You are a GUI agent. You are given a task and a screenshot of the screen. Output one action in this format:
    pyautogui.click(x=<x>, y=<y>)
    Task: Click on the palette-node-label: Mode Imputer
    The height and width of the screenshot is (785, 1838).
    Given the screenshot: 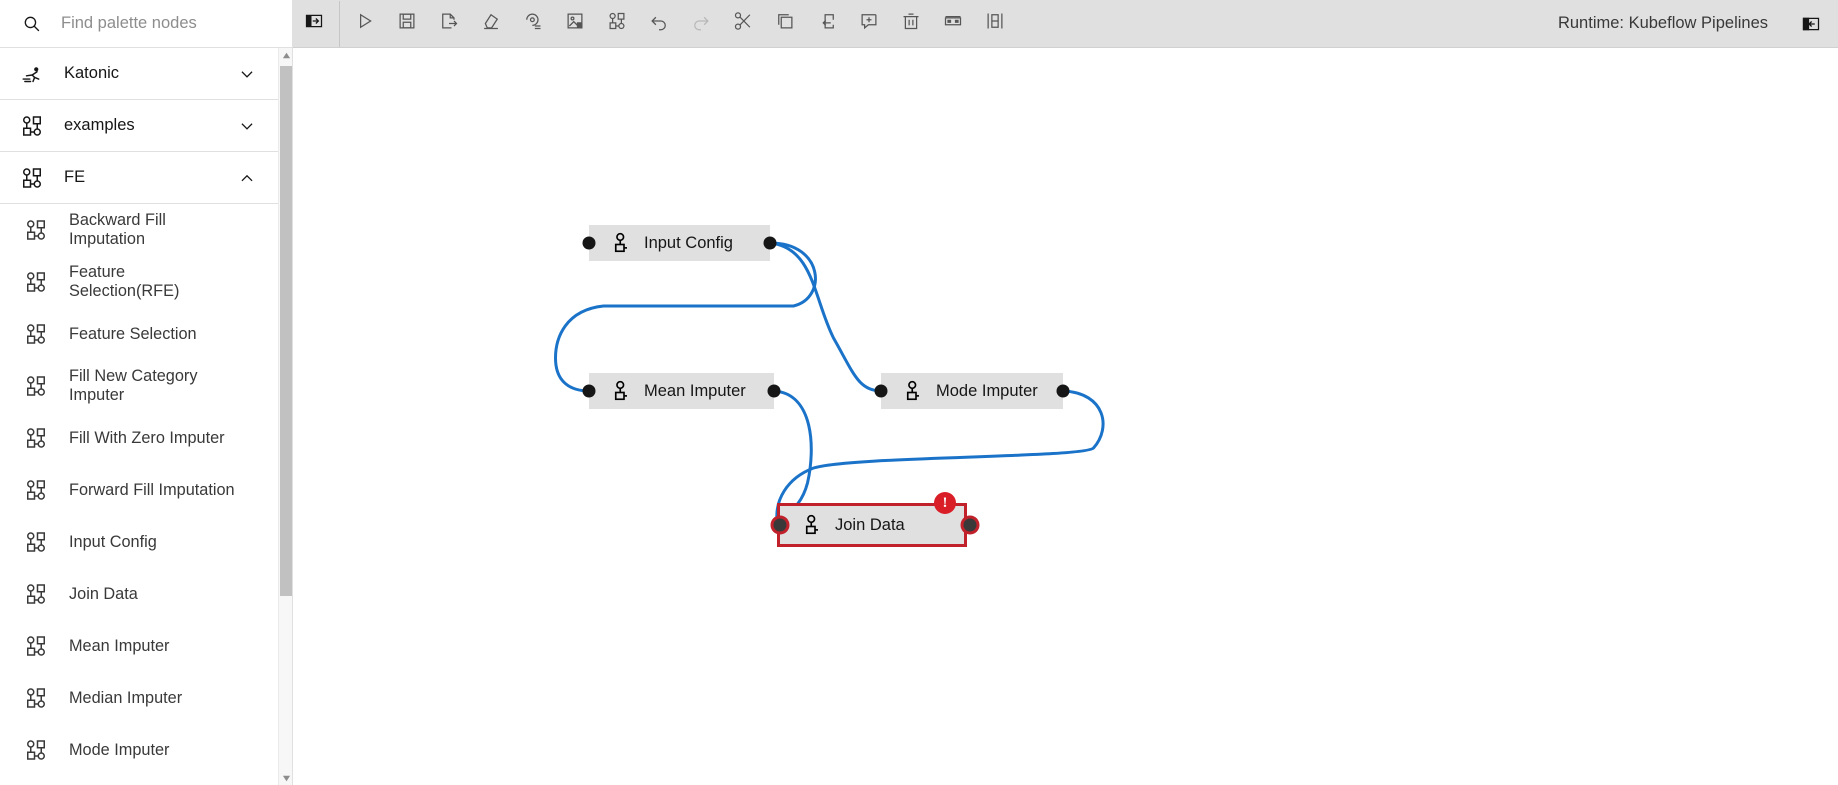 What is the action you would take?
    pyautogui.click(x=119, y=749)
    